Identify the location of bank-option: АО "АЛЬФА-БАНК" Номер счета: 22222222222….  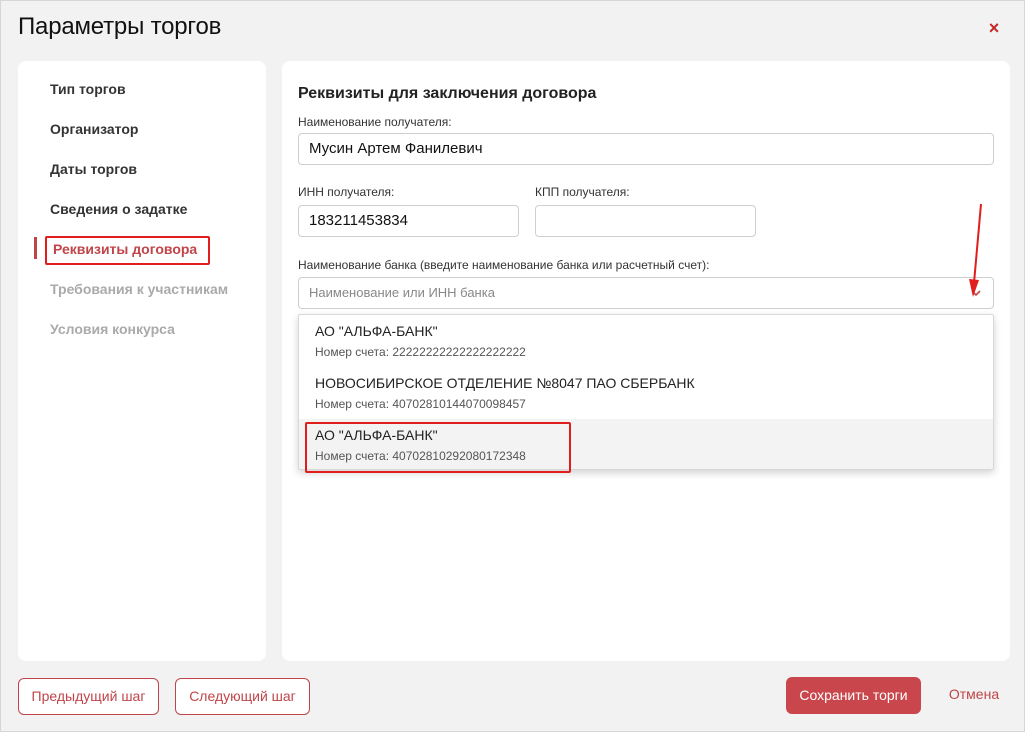
(646, 341).